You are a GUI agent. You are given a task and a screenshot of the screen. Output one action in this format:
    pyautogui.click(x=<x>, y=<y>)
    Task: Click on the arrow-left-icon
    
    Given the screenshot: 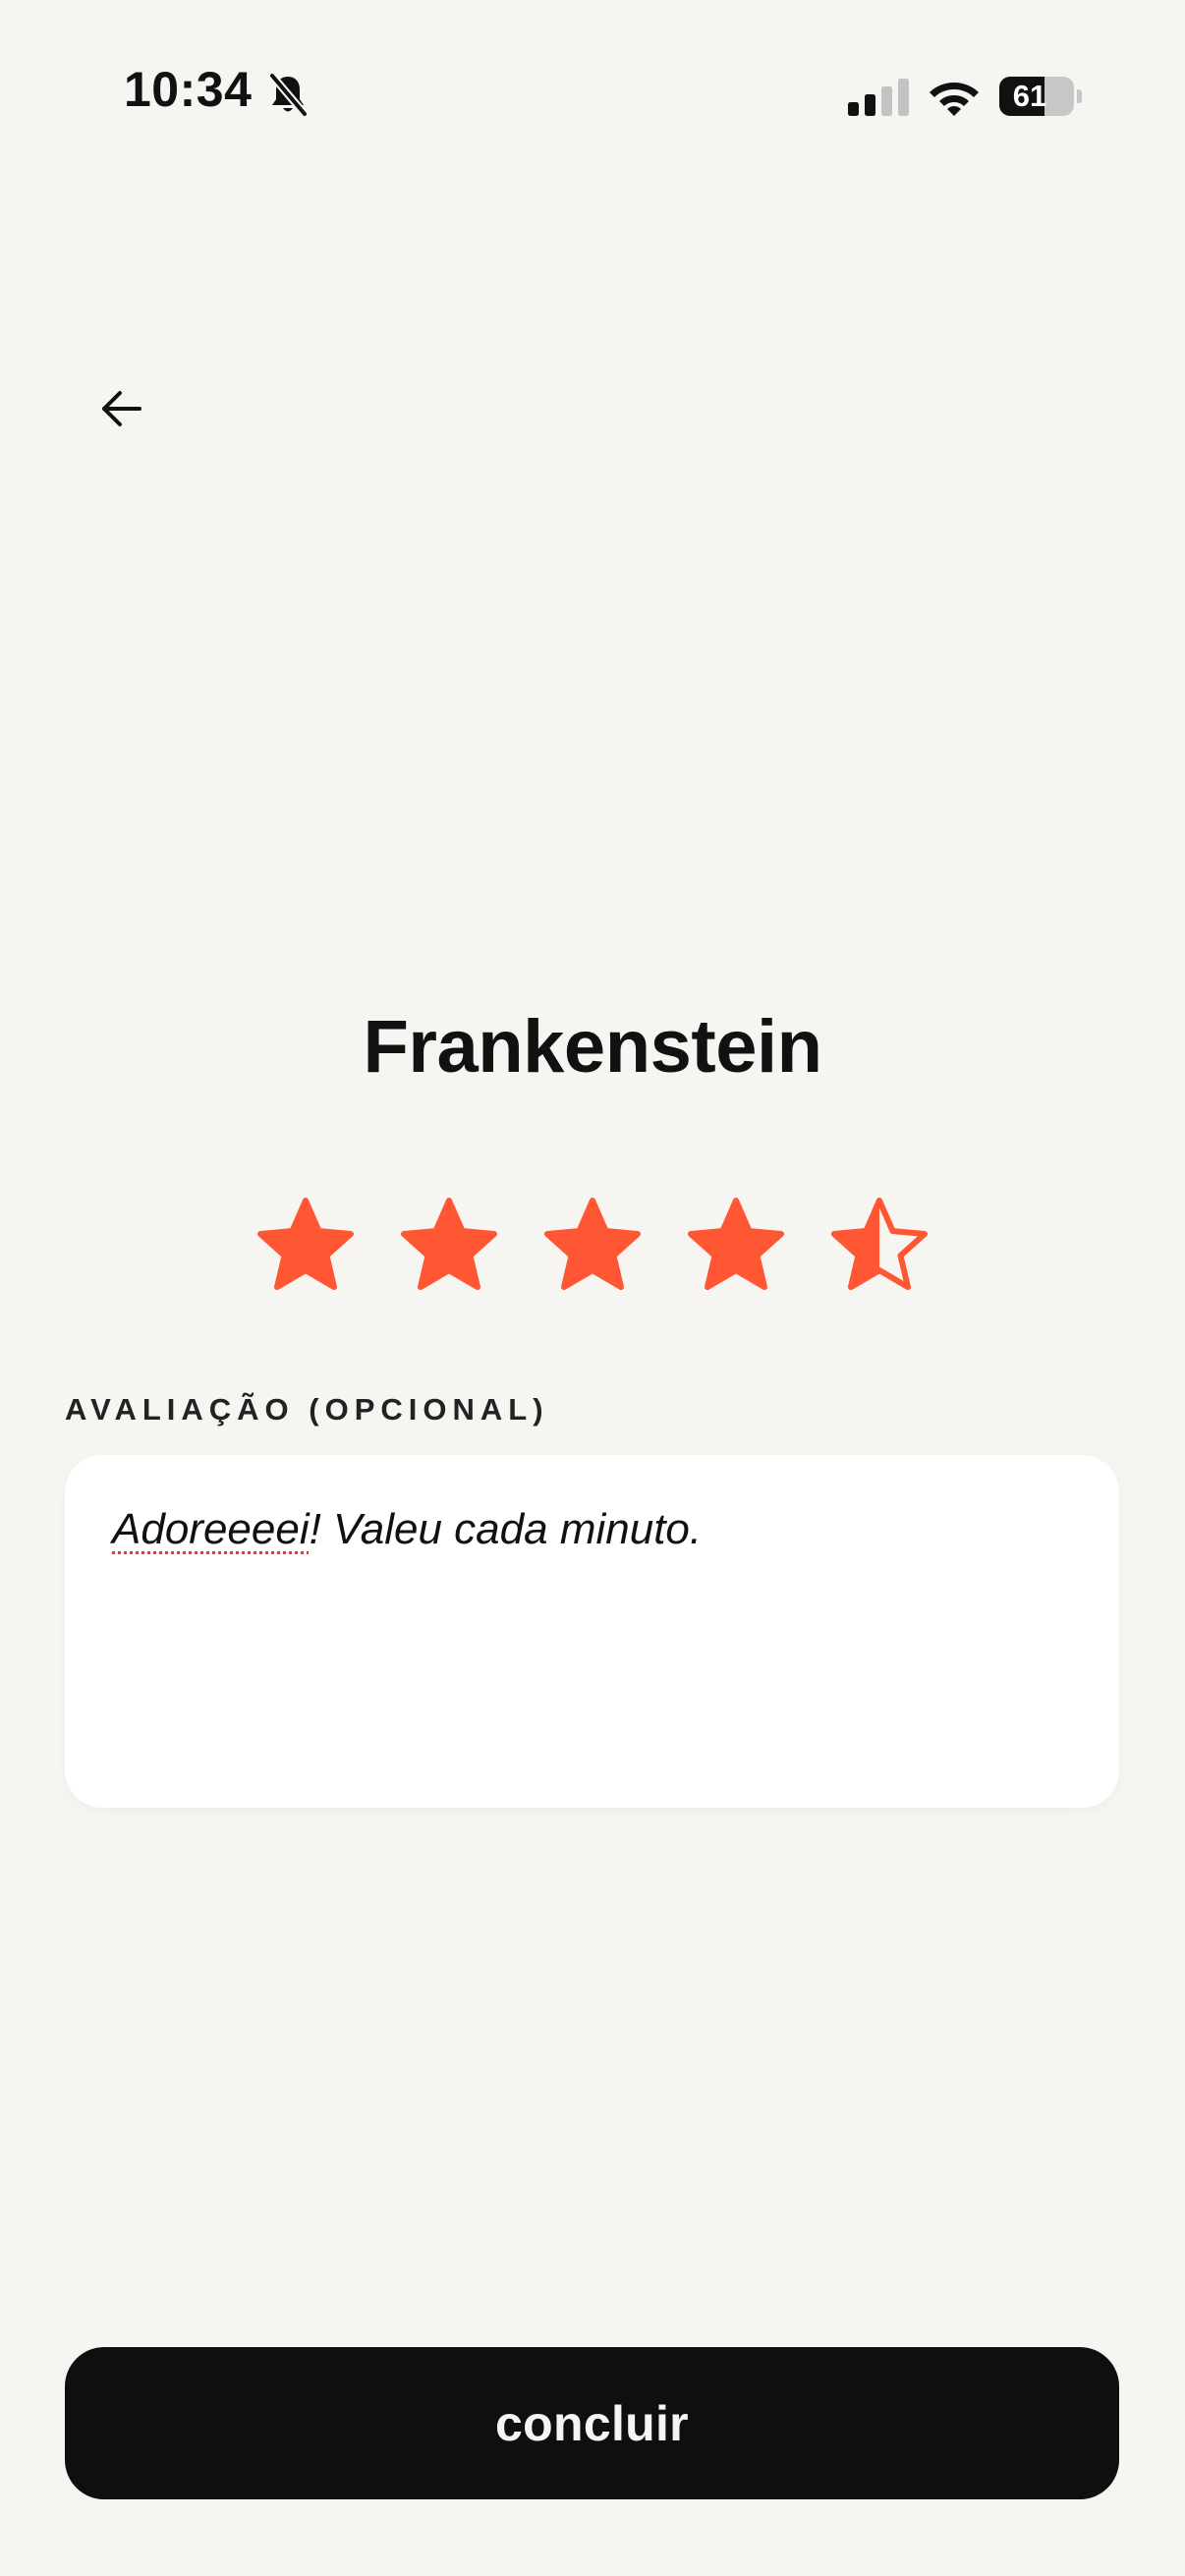 What is the action you would take?
    pyautogui.click(x=122, y=408)
    